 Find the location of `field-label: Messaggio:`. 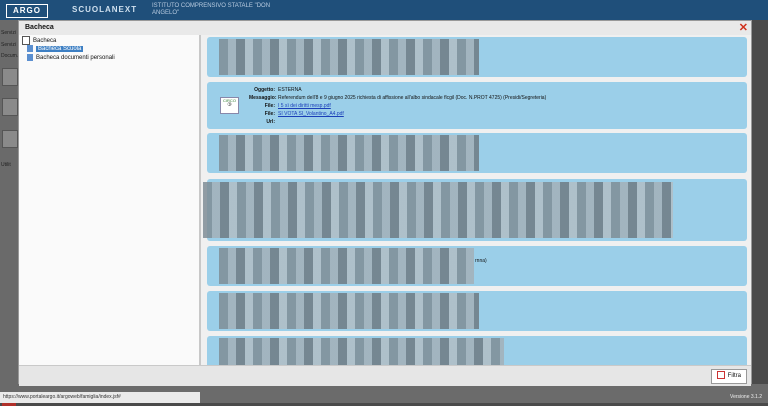

field-label: Messaggio: is located at coordinates (263, 98).